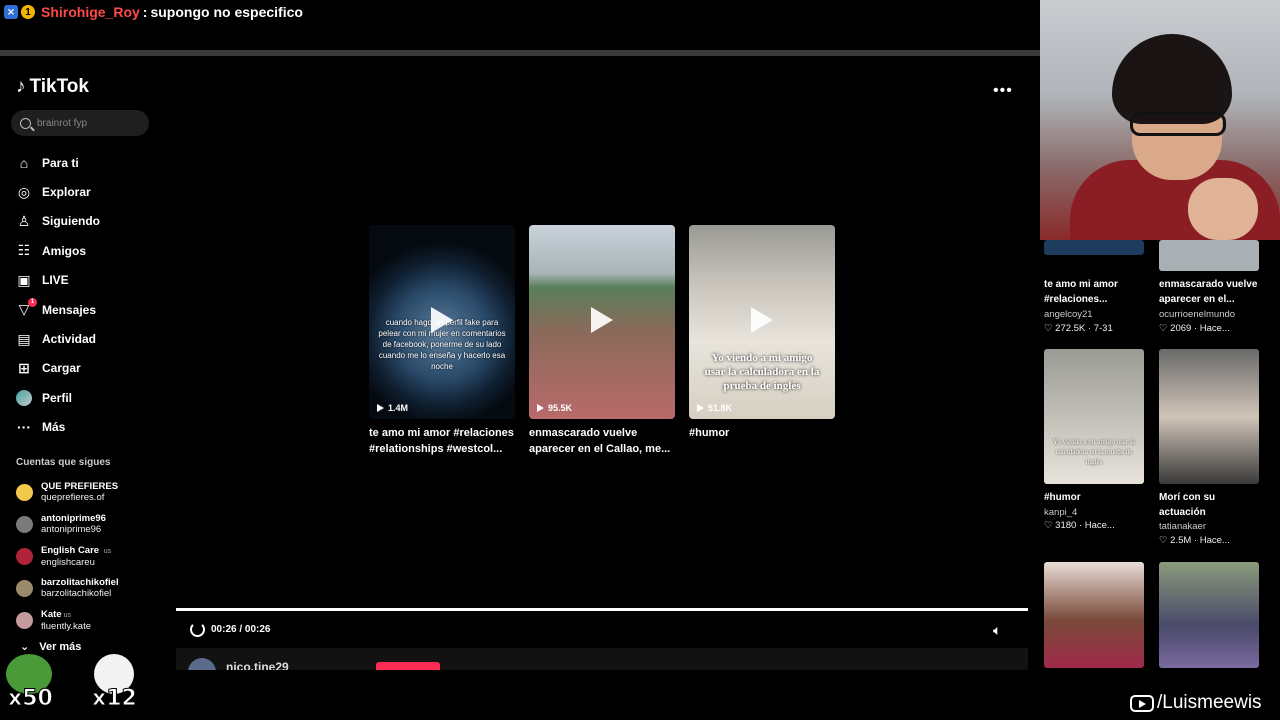  Describe the element at coordinates (21, 86) in the screenshot. I see `tiktok-logo-icon: ♪` at that location.